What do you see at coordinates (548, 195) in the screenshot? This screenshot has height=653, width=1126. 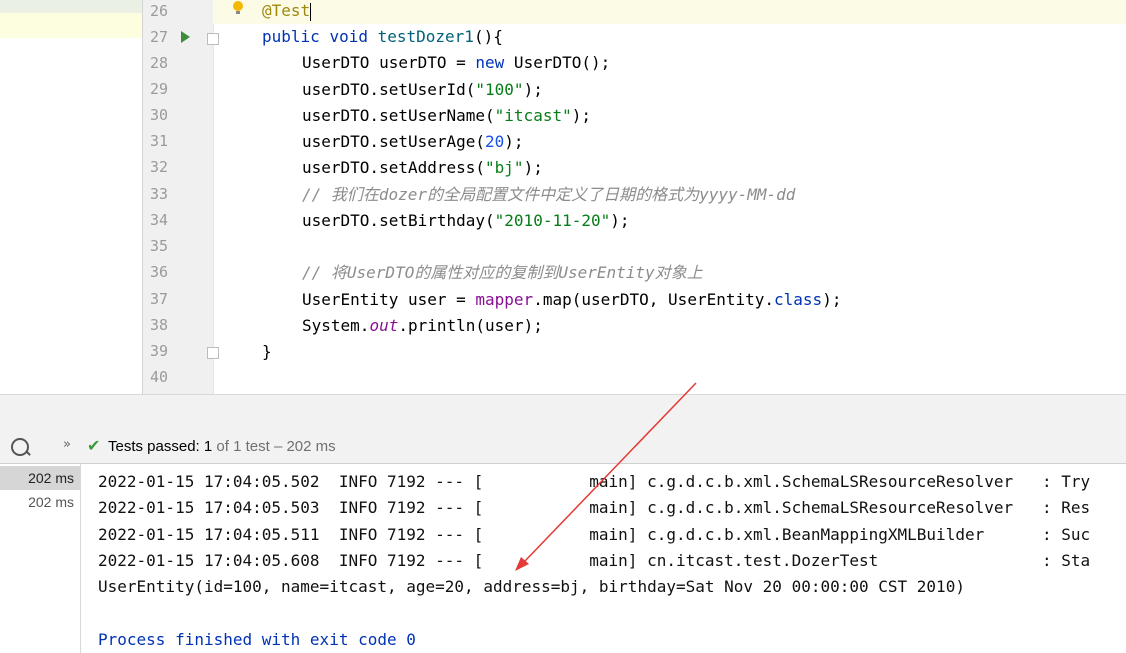 I see `code-comment: // 我们在dozer的全局配置文件中定义了日期的格式为yyyy-MM-dd` at bounding box center [548, 195].